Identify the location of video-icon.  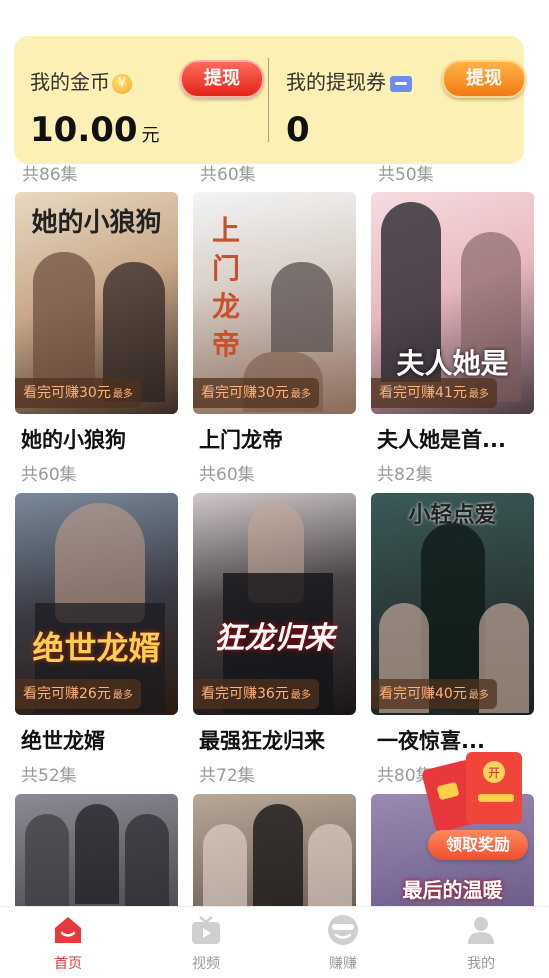
(206, 930).